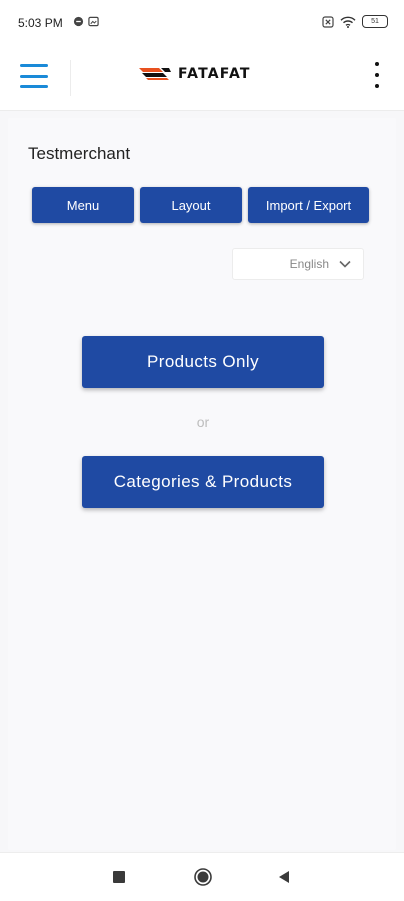 This screenshot has width=404, height=901. I want to click on wifi-icon, so click(348, 22).